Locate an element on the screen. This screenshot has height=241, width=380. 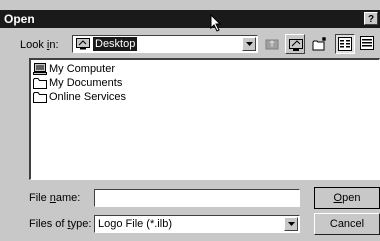
new-folder-button is located at coordinates (320, 44).